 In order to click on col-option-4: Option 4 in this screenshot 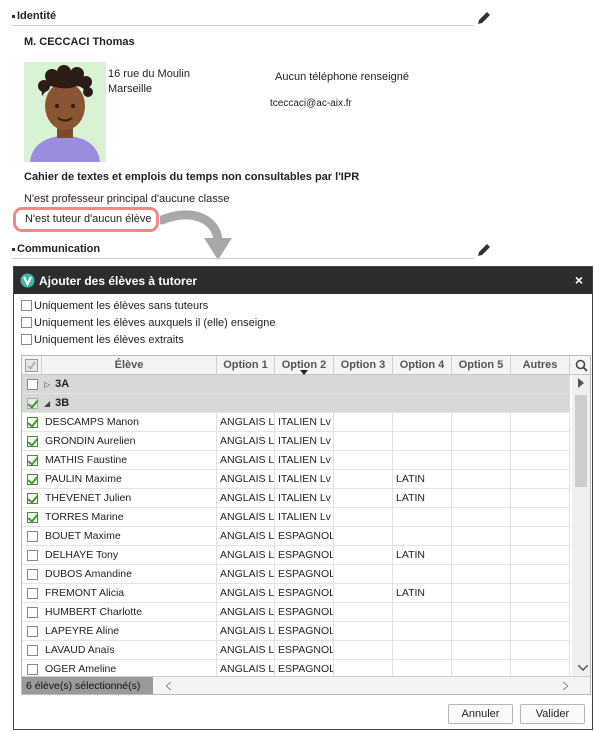, I will do `click(422, 365)`.